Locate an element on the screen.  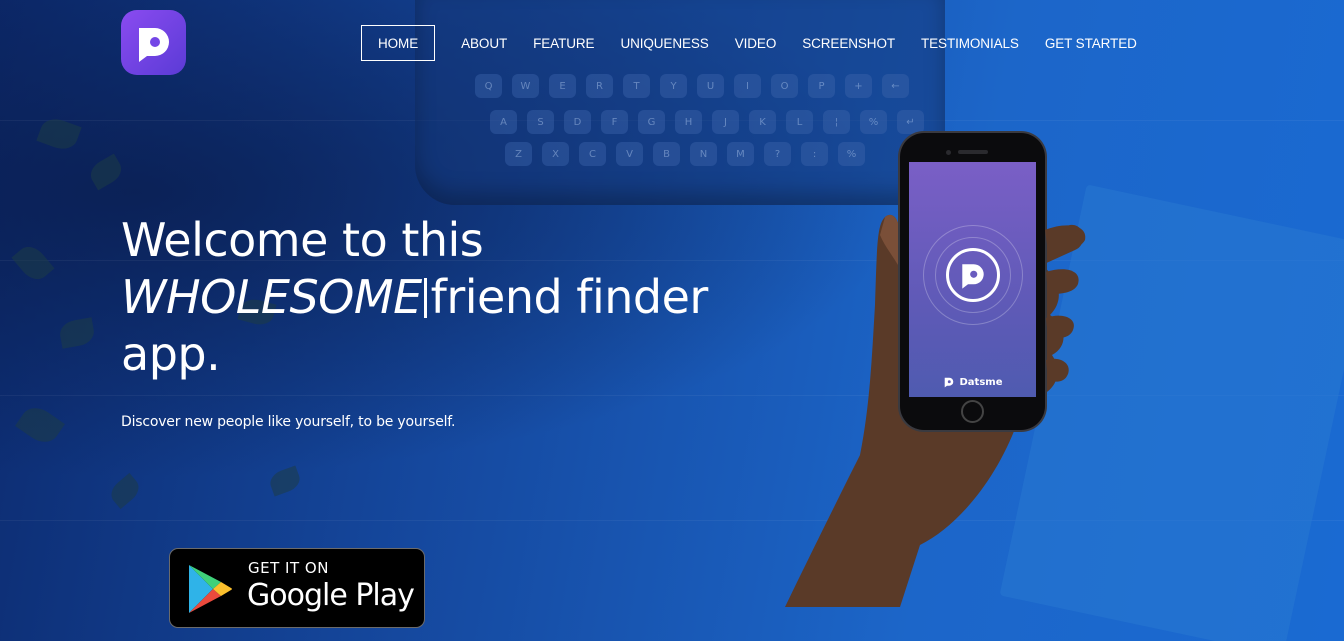
google-play-button: GET IT ON Google Play is located at coordinates (297, 588).